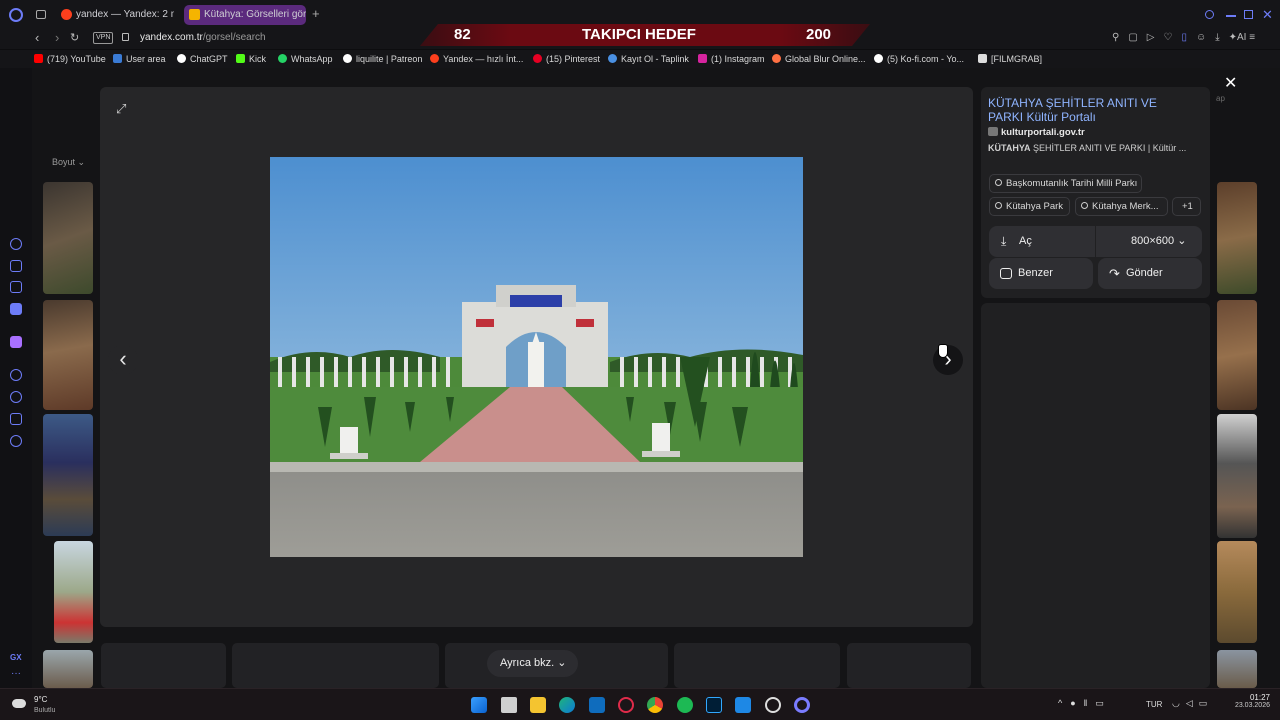 The image size is (1280, 720). What do you see at coordinates (532, 663) in the screenshot?
I see `see-also-button: Ayrıca bkz. ⌄` at bounding box center [532, 663].